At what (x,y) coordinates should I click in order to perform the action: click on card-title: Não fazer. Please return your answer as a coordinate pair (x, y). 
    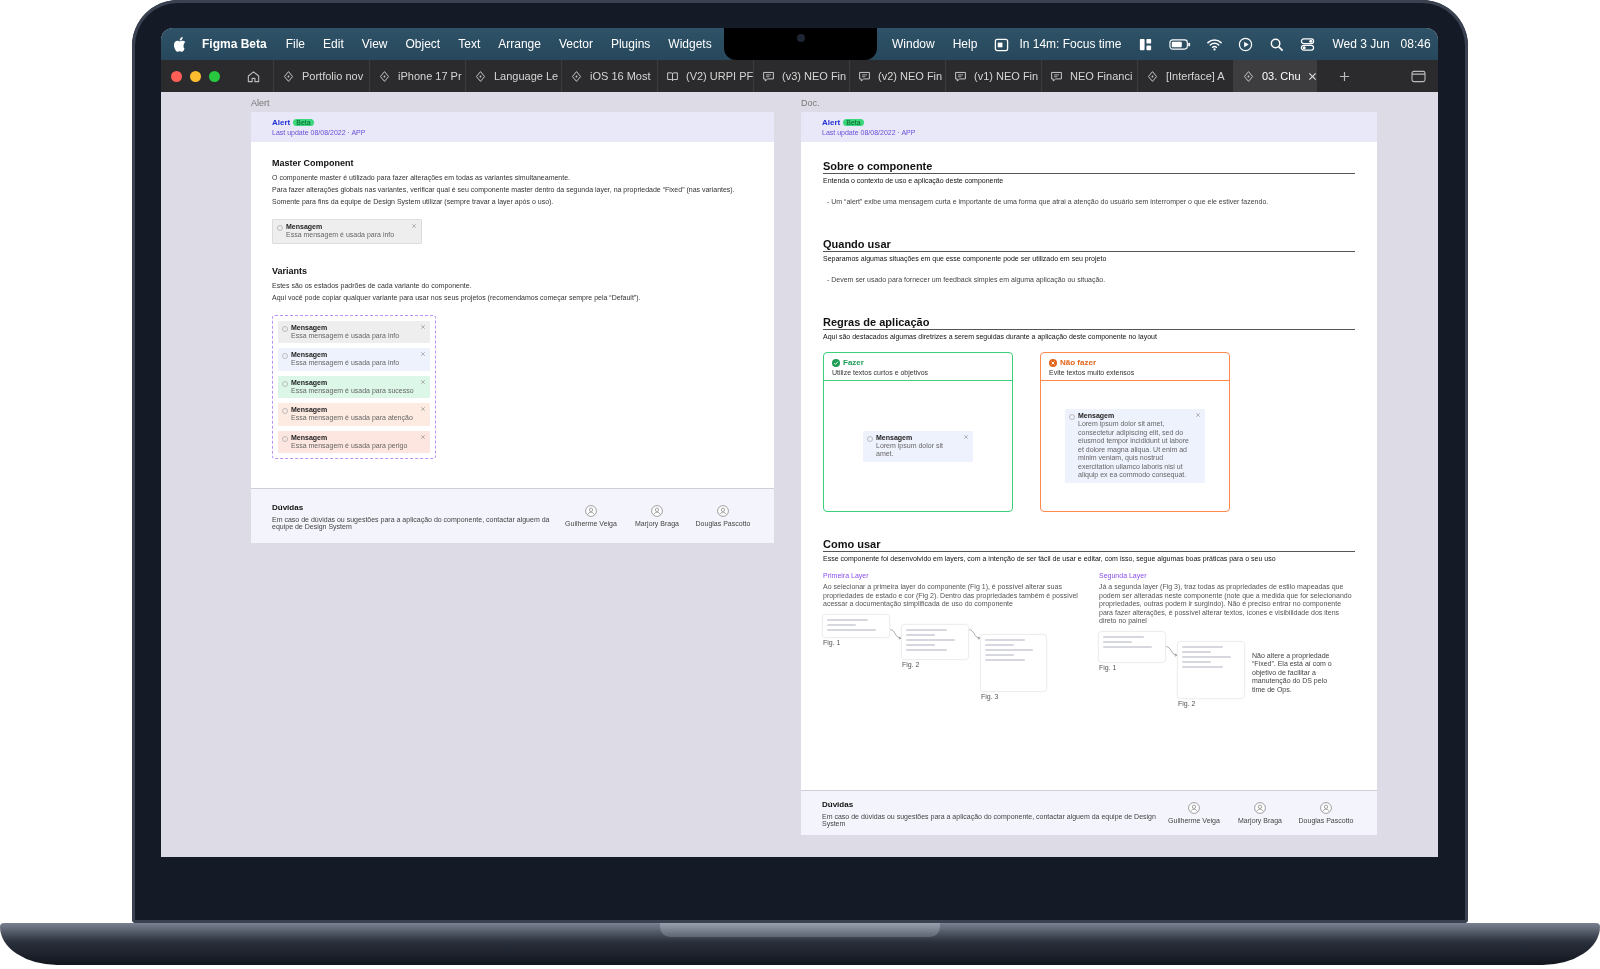
    Looking at the image, I should click on (1078, 362).